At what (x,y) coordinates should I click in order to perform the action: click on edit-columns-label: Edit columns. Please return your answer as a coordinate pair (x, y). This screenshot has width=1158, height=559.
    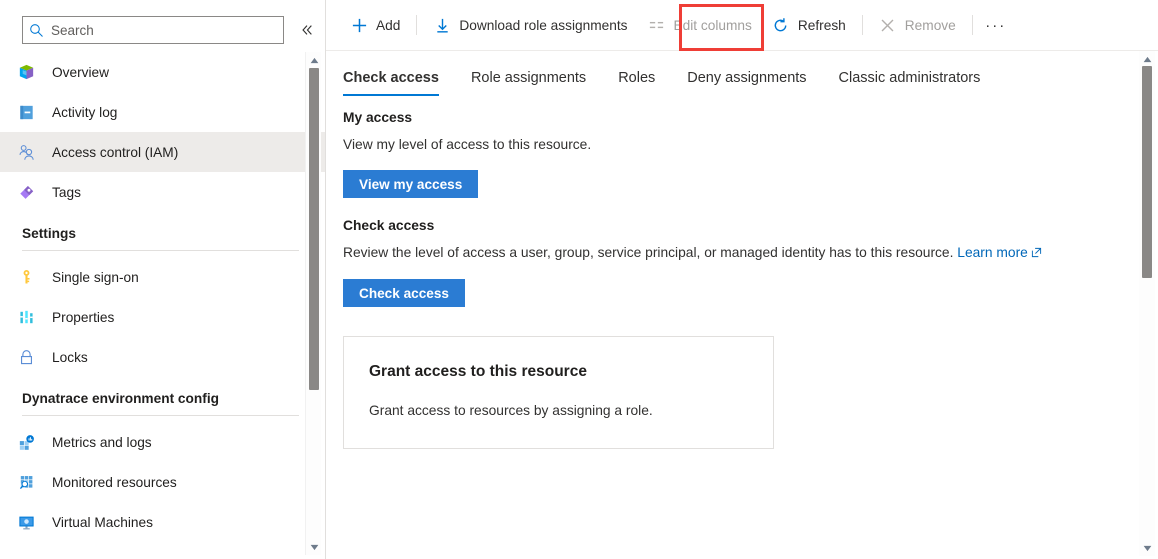
    Looking at the image, I should click on (712, 25).